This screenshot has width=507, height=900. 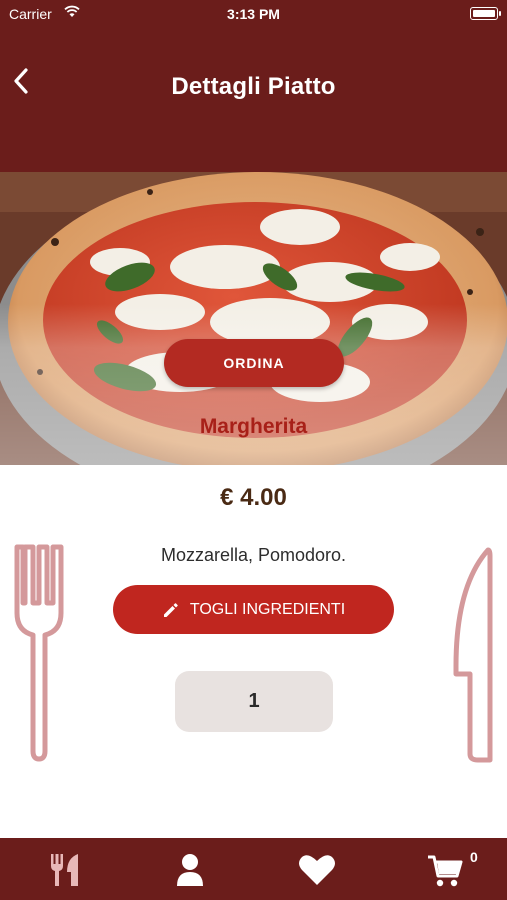 I want to click on dish-price: € 4.00, so click(x=253, y=497).